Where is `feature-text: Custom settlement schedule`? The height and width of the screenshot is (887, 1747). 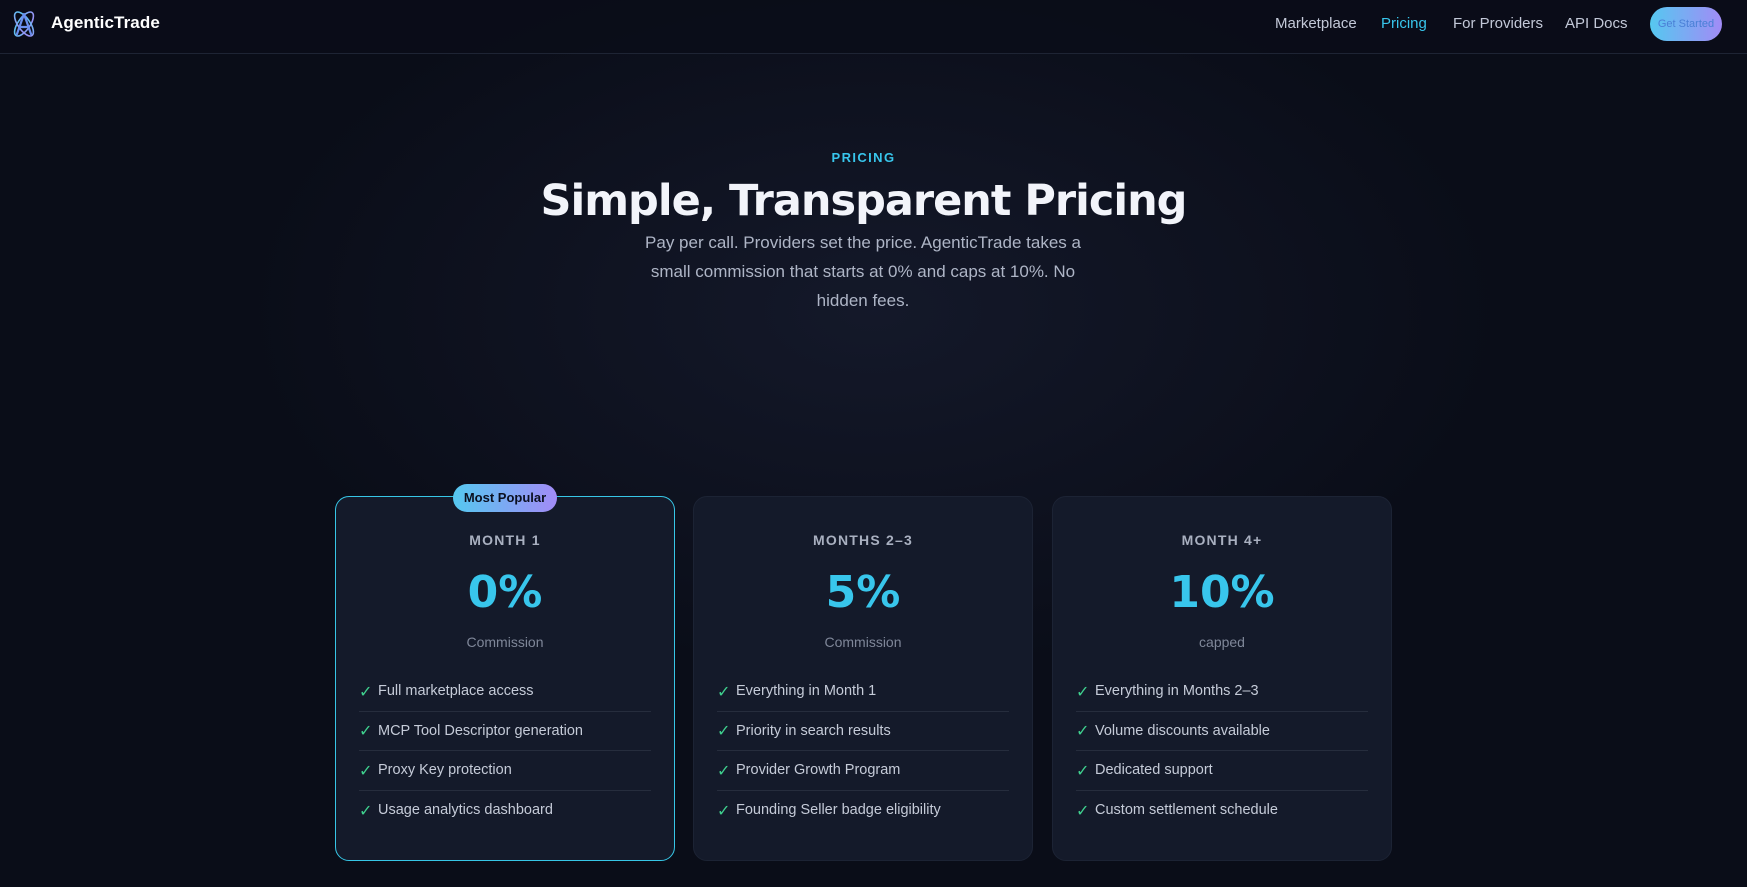
feature-text: Custom settlement schedule is located at coordinates (1186, 810).